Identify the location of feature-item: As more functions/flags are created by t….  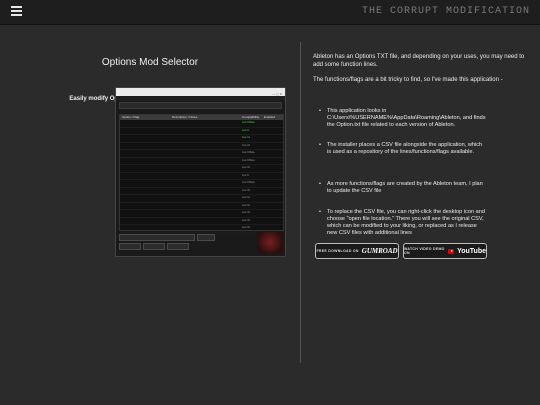
(402, 188).